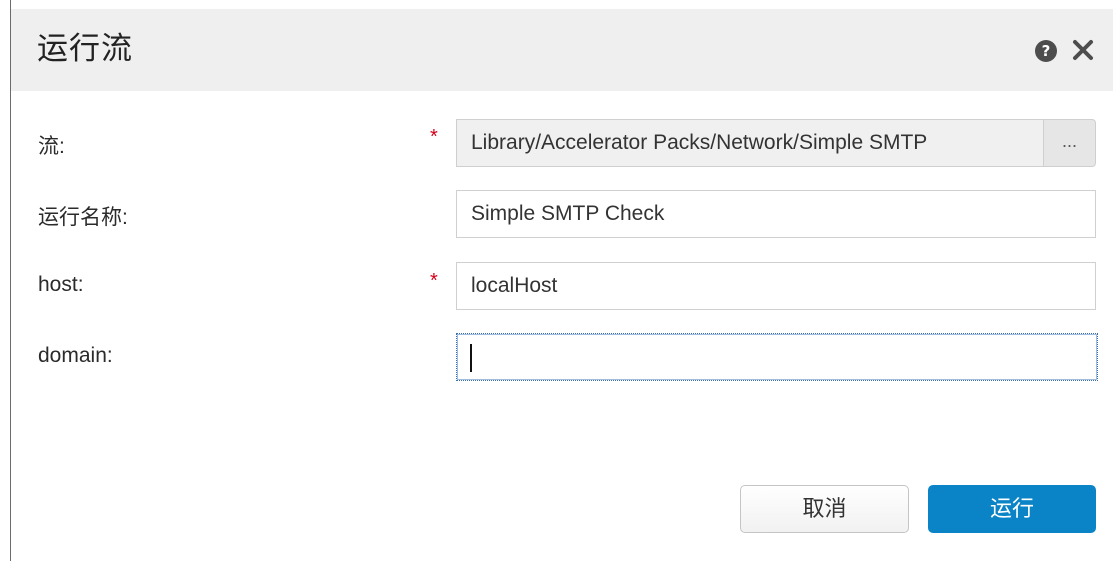 The image size is (1113, 561). What do you see at coordinates (562, 50) in the screenshot?
I see `dialog-titlebar: 运行流 ?` at bounding box center [562, 50].